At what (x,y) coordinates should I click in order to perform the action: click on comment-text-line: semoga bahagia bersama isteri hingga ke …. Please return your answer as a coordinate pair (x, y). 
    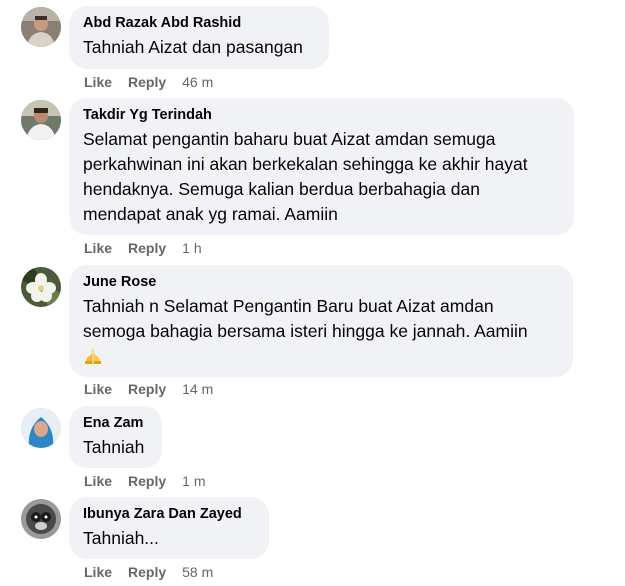
    Looking at the image, I should click on (305, 331).